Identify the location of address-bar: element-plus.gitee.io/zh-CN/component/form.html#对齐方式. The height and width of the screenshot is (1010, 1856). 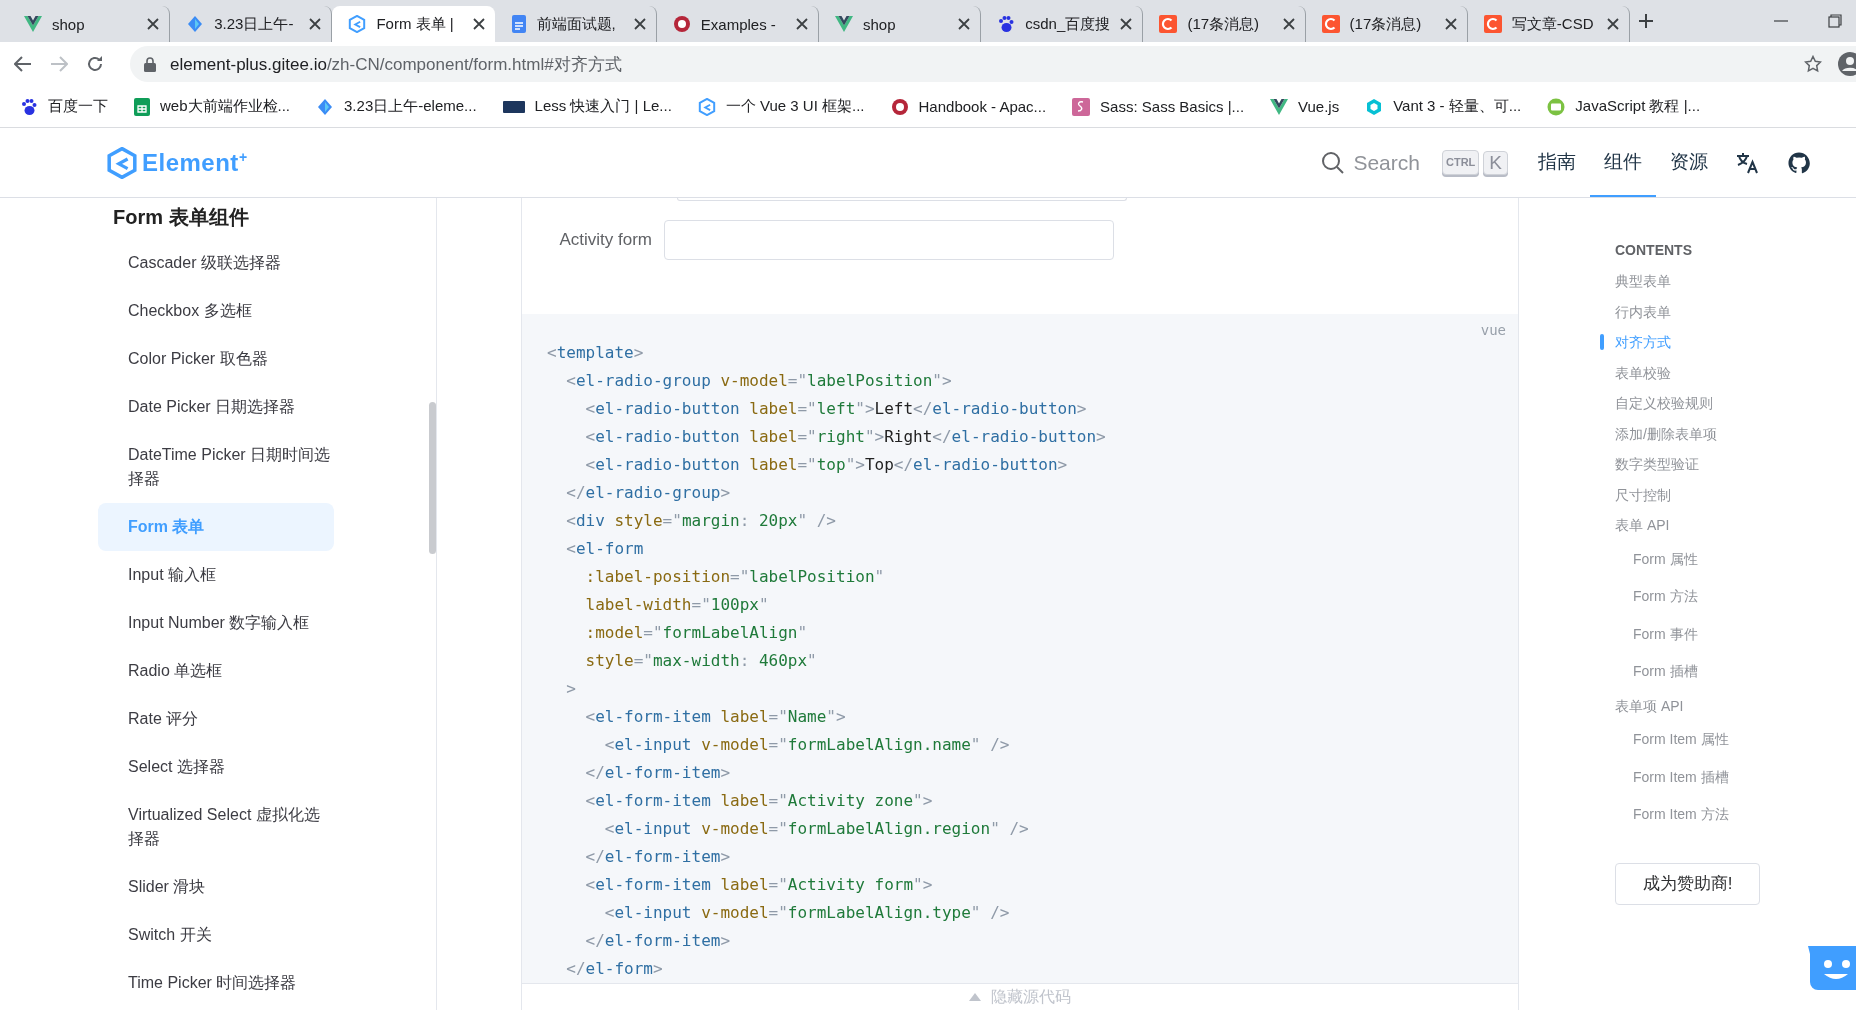
(993, 64).